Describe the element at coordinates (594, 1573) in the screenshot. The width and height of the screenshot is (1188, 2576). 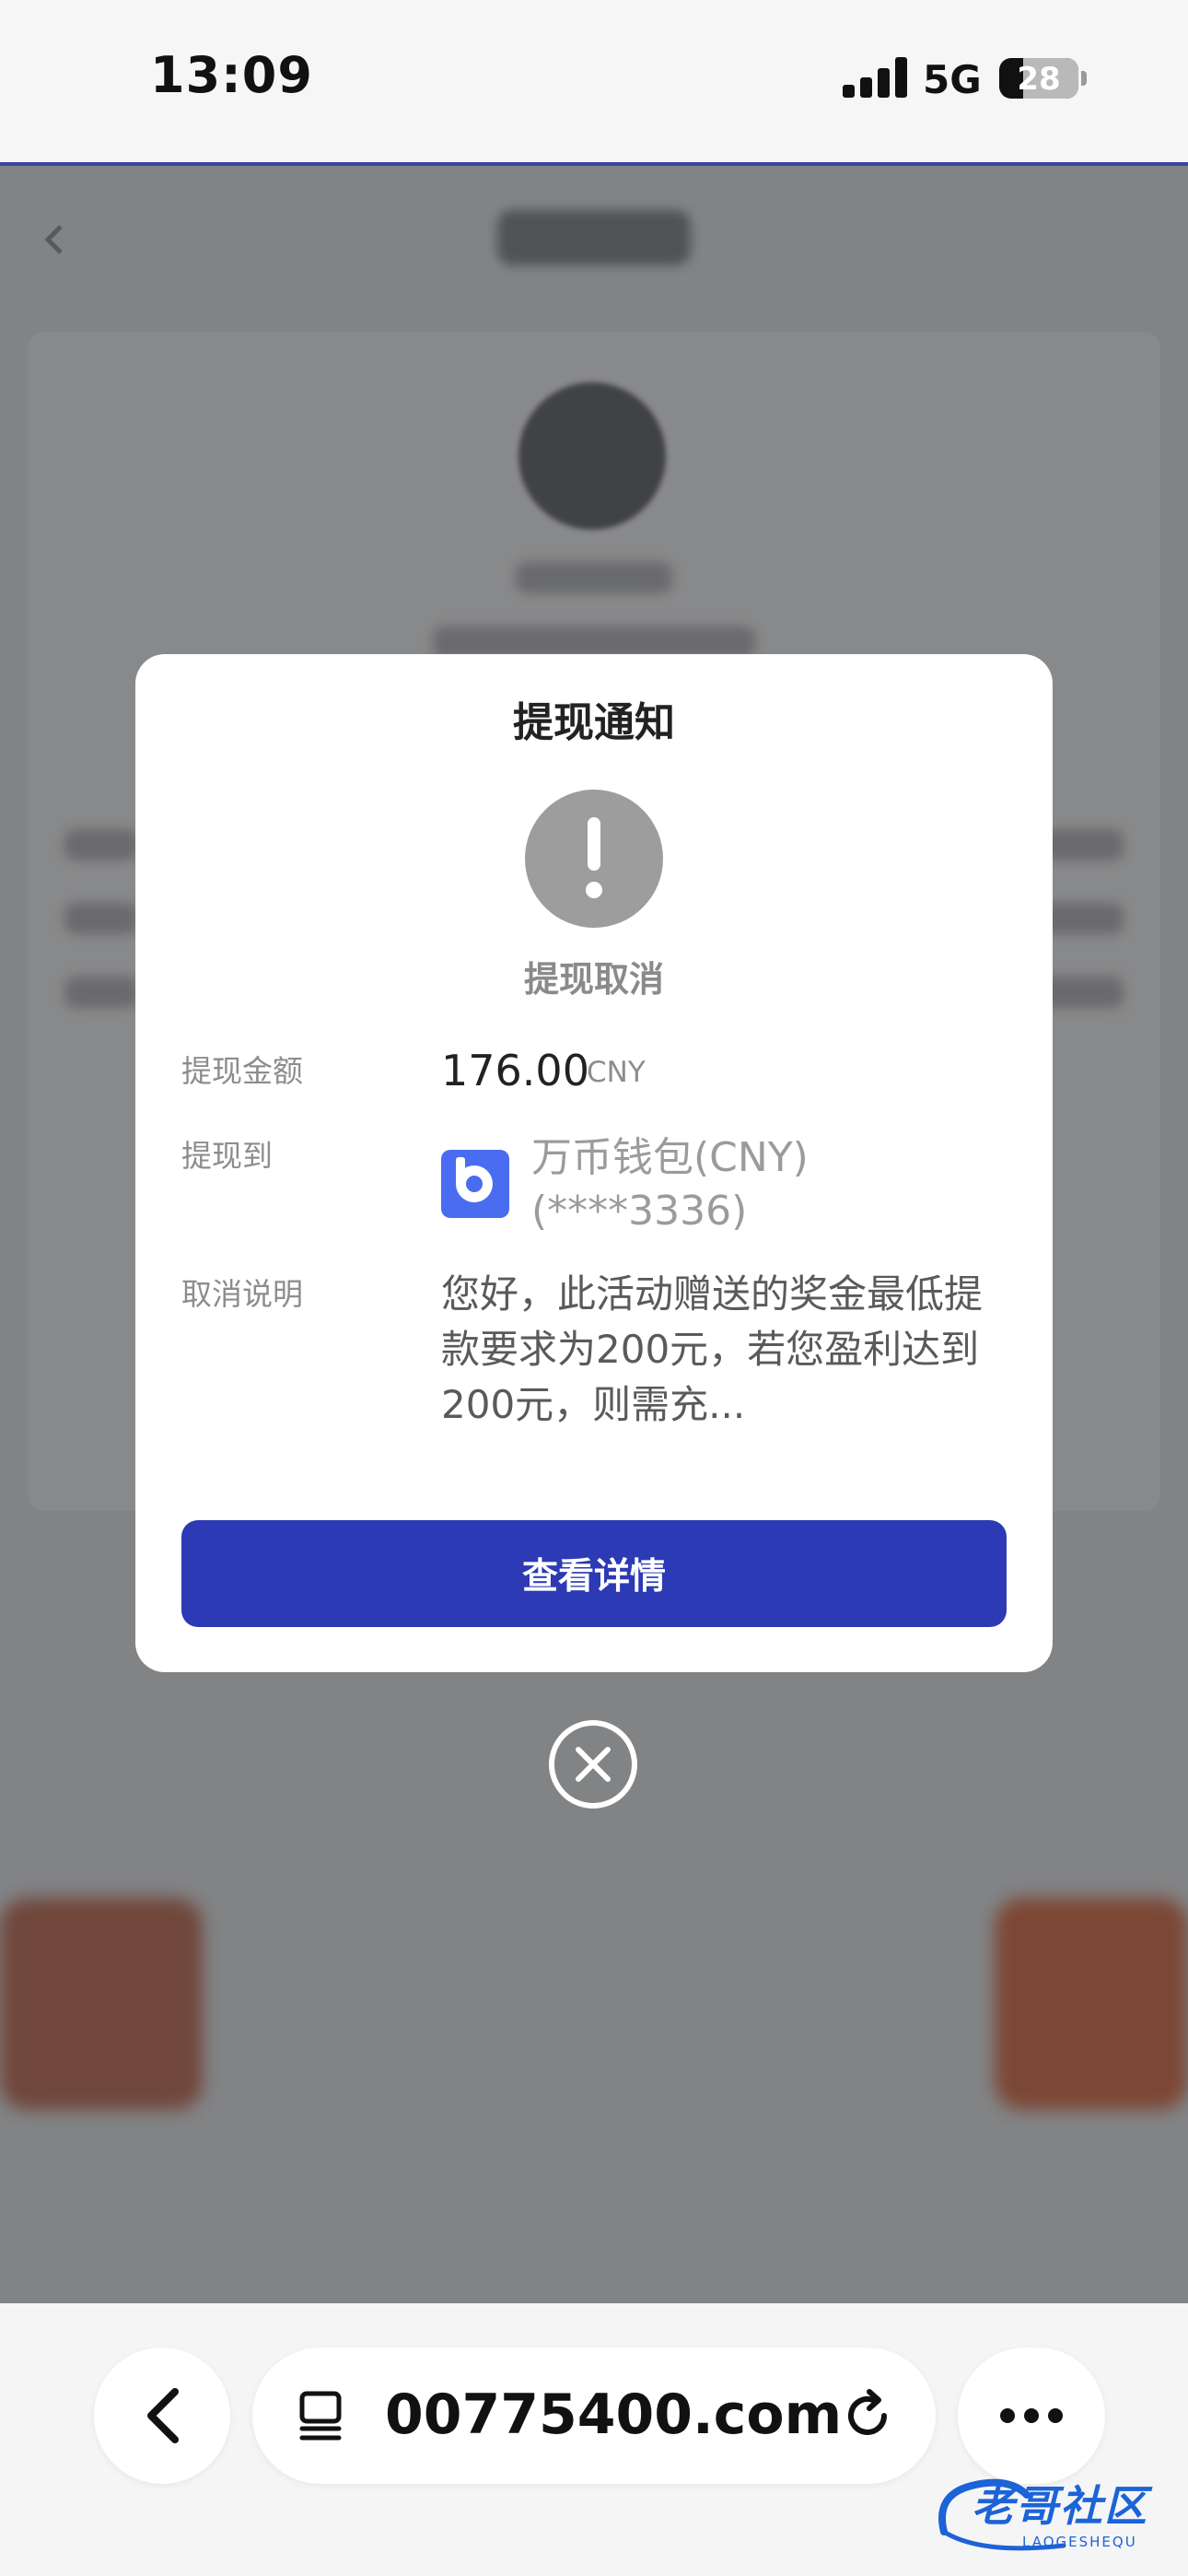
I see `view-details-button: 查看详情` at that location.